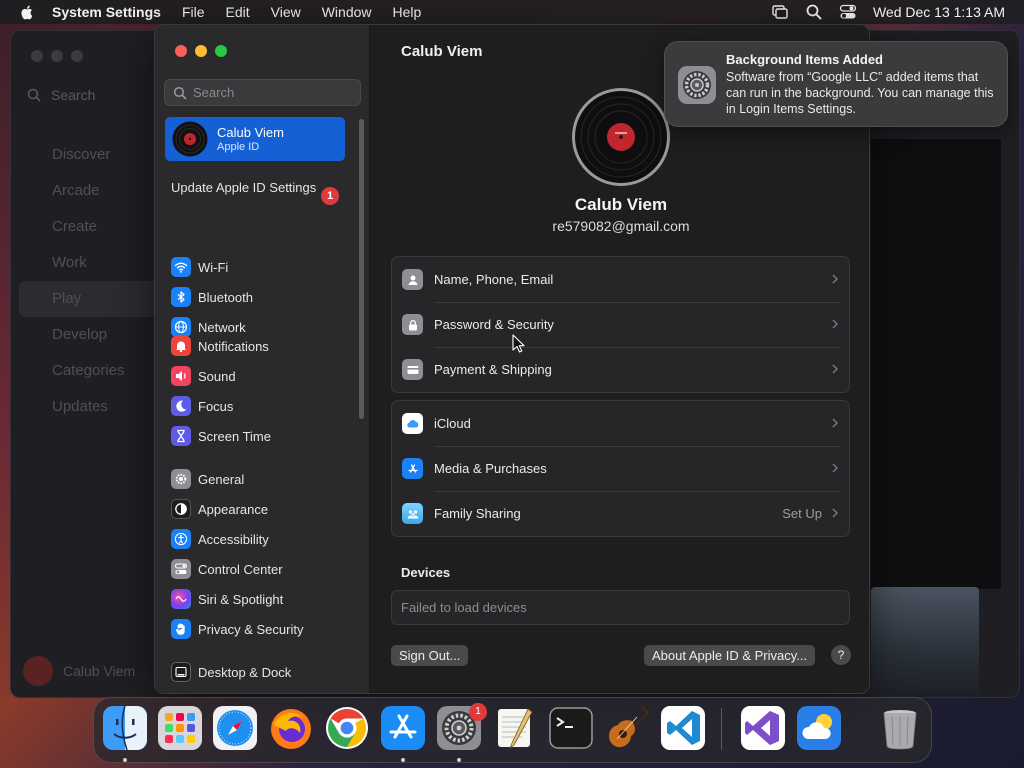 The height and width of the screenshot is (768, 1024). I want to click on sidebar-item-bluetooth: Bluetooth, so click(261, 297).